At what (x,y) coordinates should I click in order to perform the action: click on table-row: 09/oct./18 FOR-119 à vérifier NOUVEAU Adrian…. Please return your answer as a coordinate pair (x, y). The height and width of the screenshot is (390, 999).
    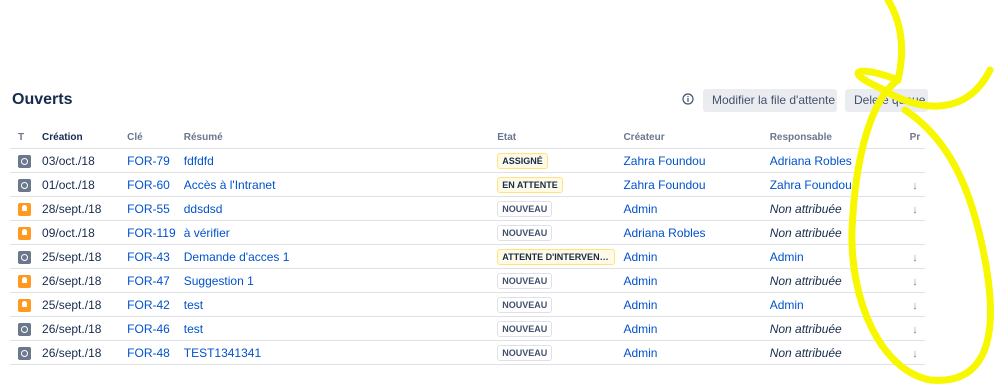
    Looking at the image, I should click on (467, 232).